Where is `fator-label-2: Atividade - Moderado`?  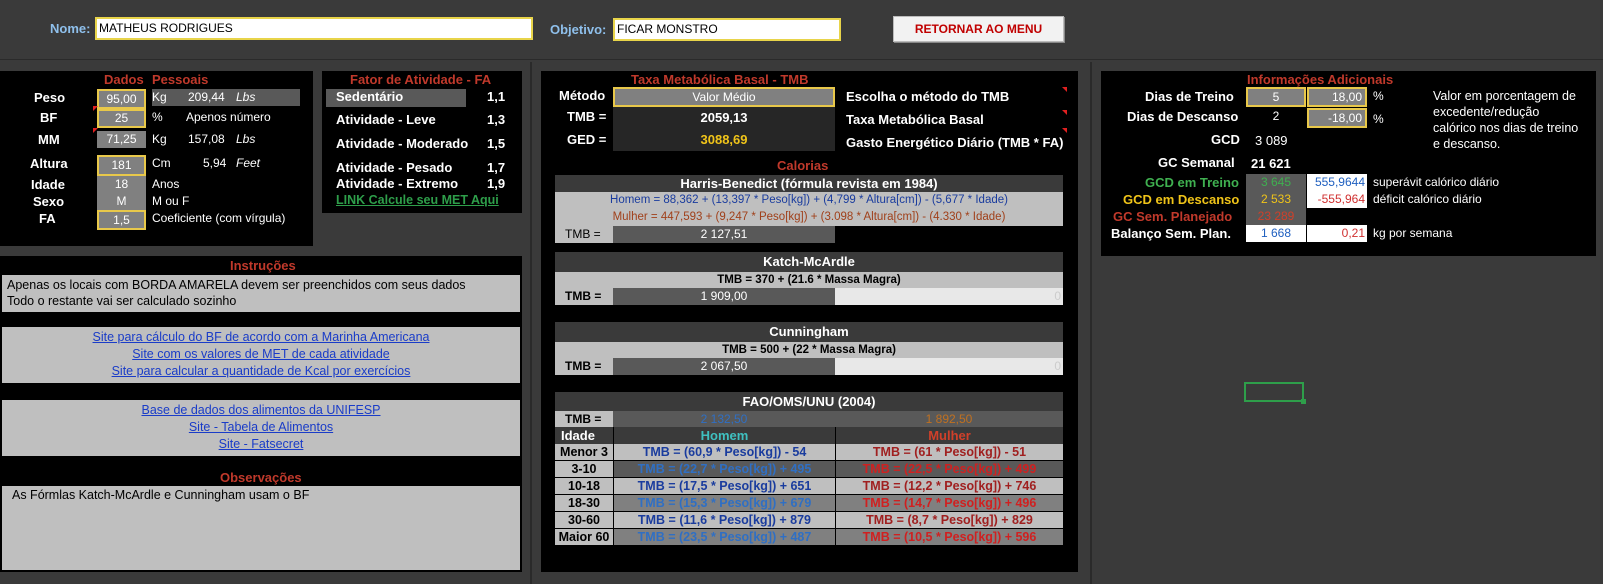 fator-label-2: Atividade - Moderado is located at coordinates (402, 143).